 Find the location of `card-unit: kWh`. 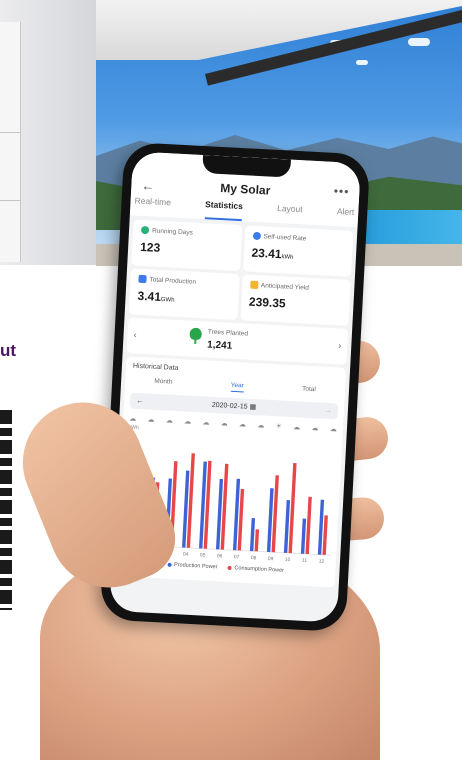

card-unit: kWh is located at coordinates (287, 257).